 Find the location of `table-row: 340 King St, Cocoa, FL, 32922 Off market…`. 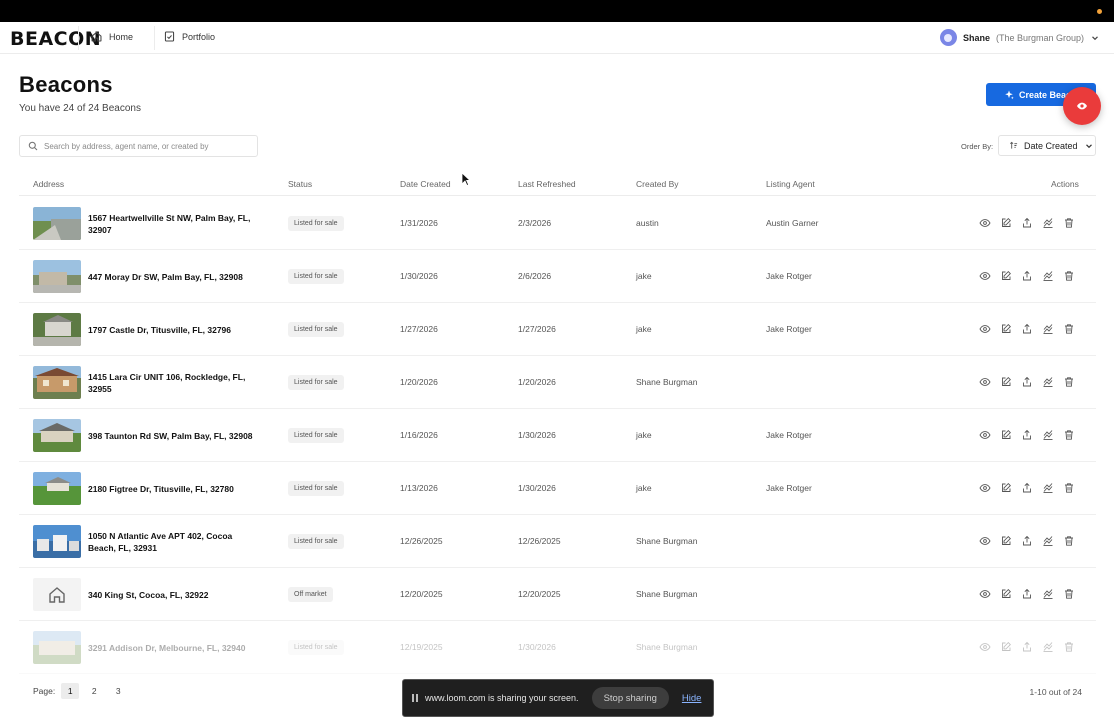

table-row: 340 King St, Cocoa, FL, 32922 Off market… is located at coordinates (557, 594).